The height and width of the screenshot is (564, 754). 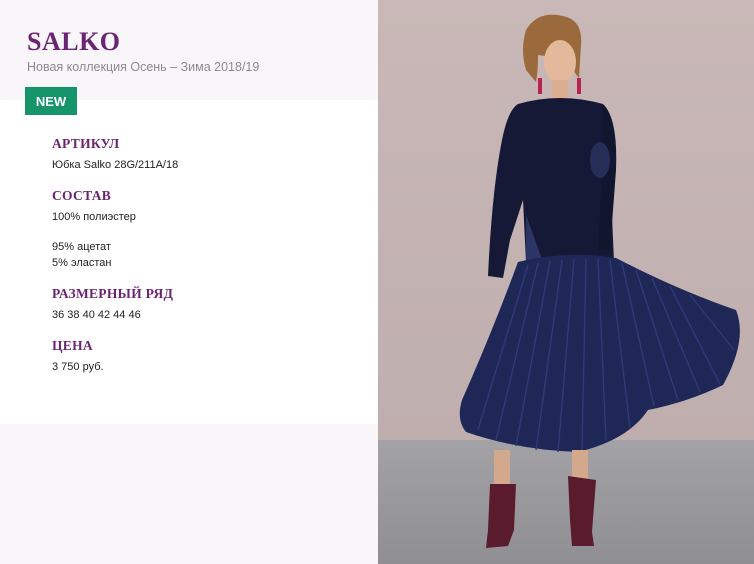 What do you see at coordinates (115, 165) in the screenshot?
I see `article-value: Юбка Salko 28G/211A/18` at bounding box center [115, 165].